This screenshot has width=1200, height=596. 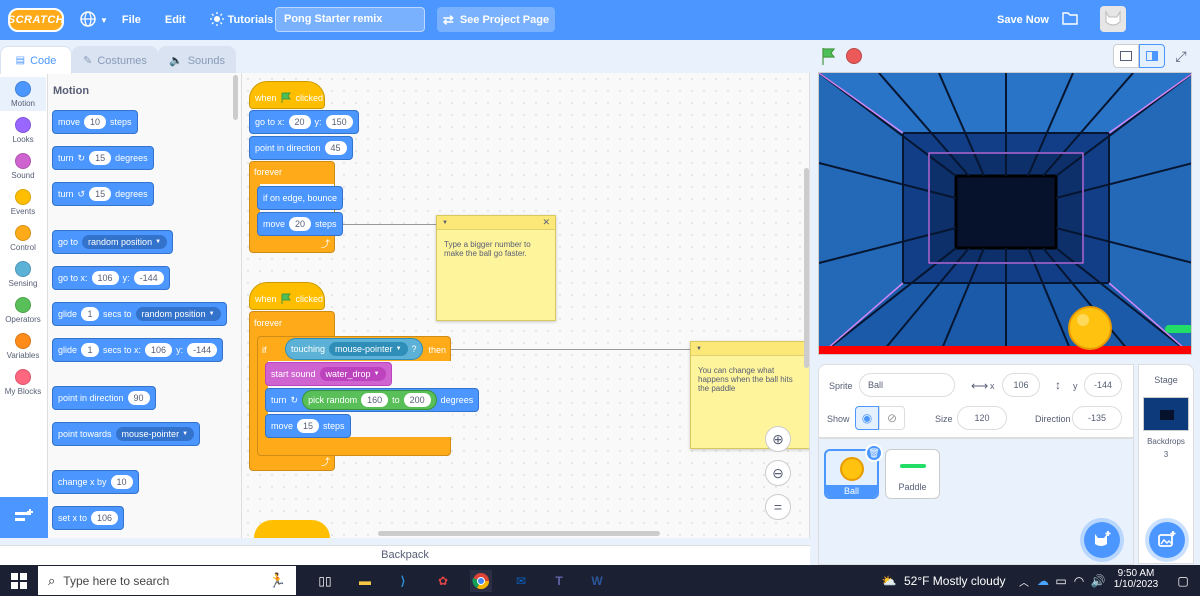 I want to click on go-to-block: go to random position ▼, so click(x=113, y=242).